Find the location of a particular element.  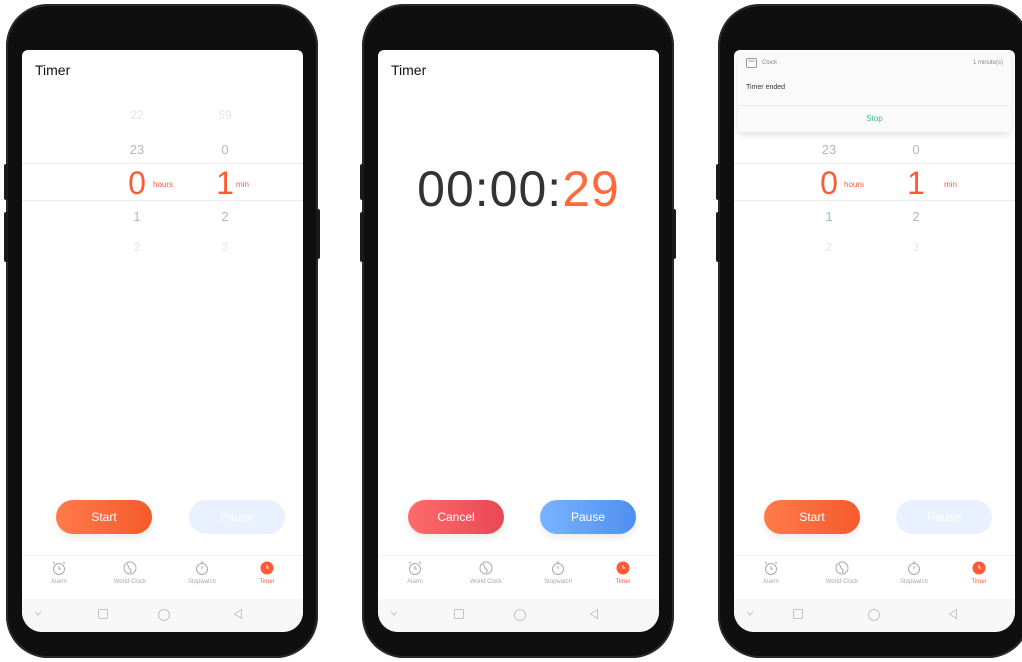

stop-button: Stop is located at coordinates (874, 118).